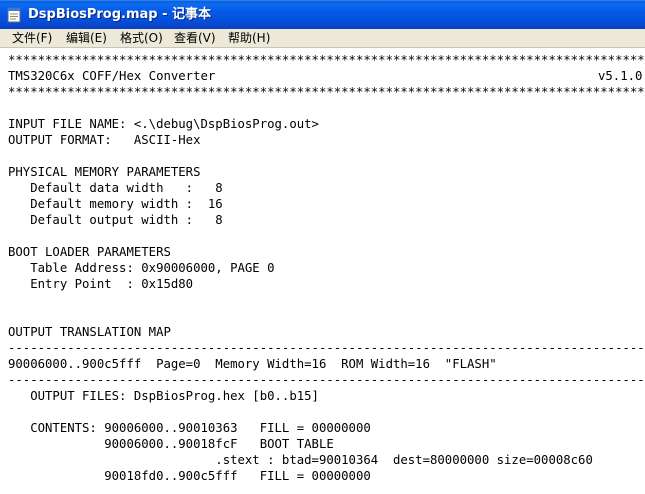 The image size is (645, 494). Describe the element at coordinates (89, 252) in the screenshot. I see `text-line: BOOT LOADER PARAMETERS` at that location.